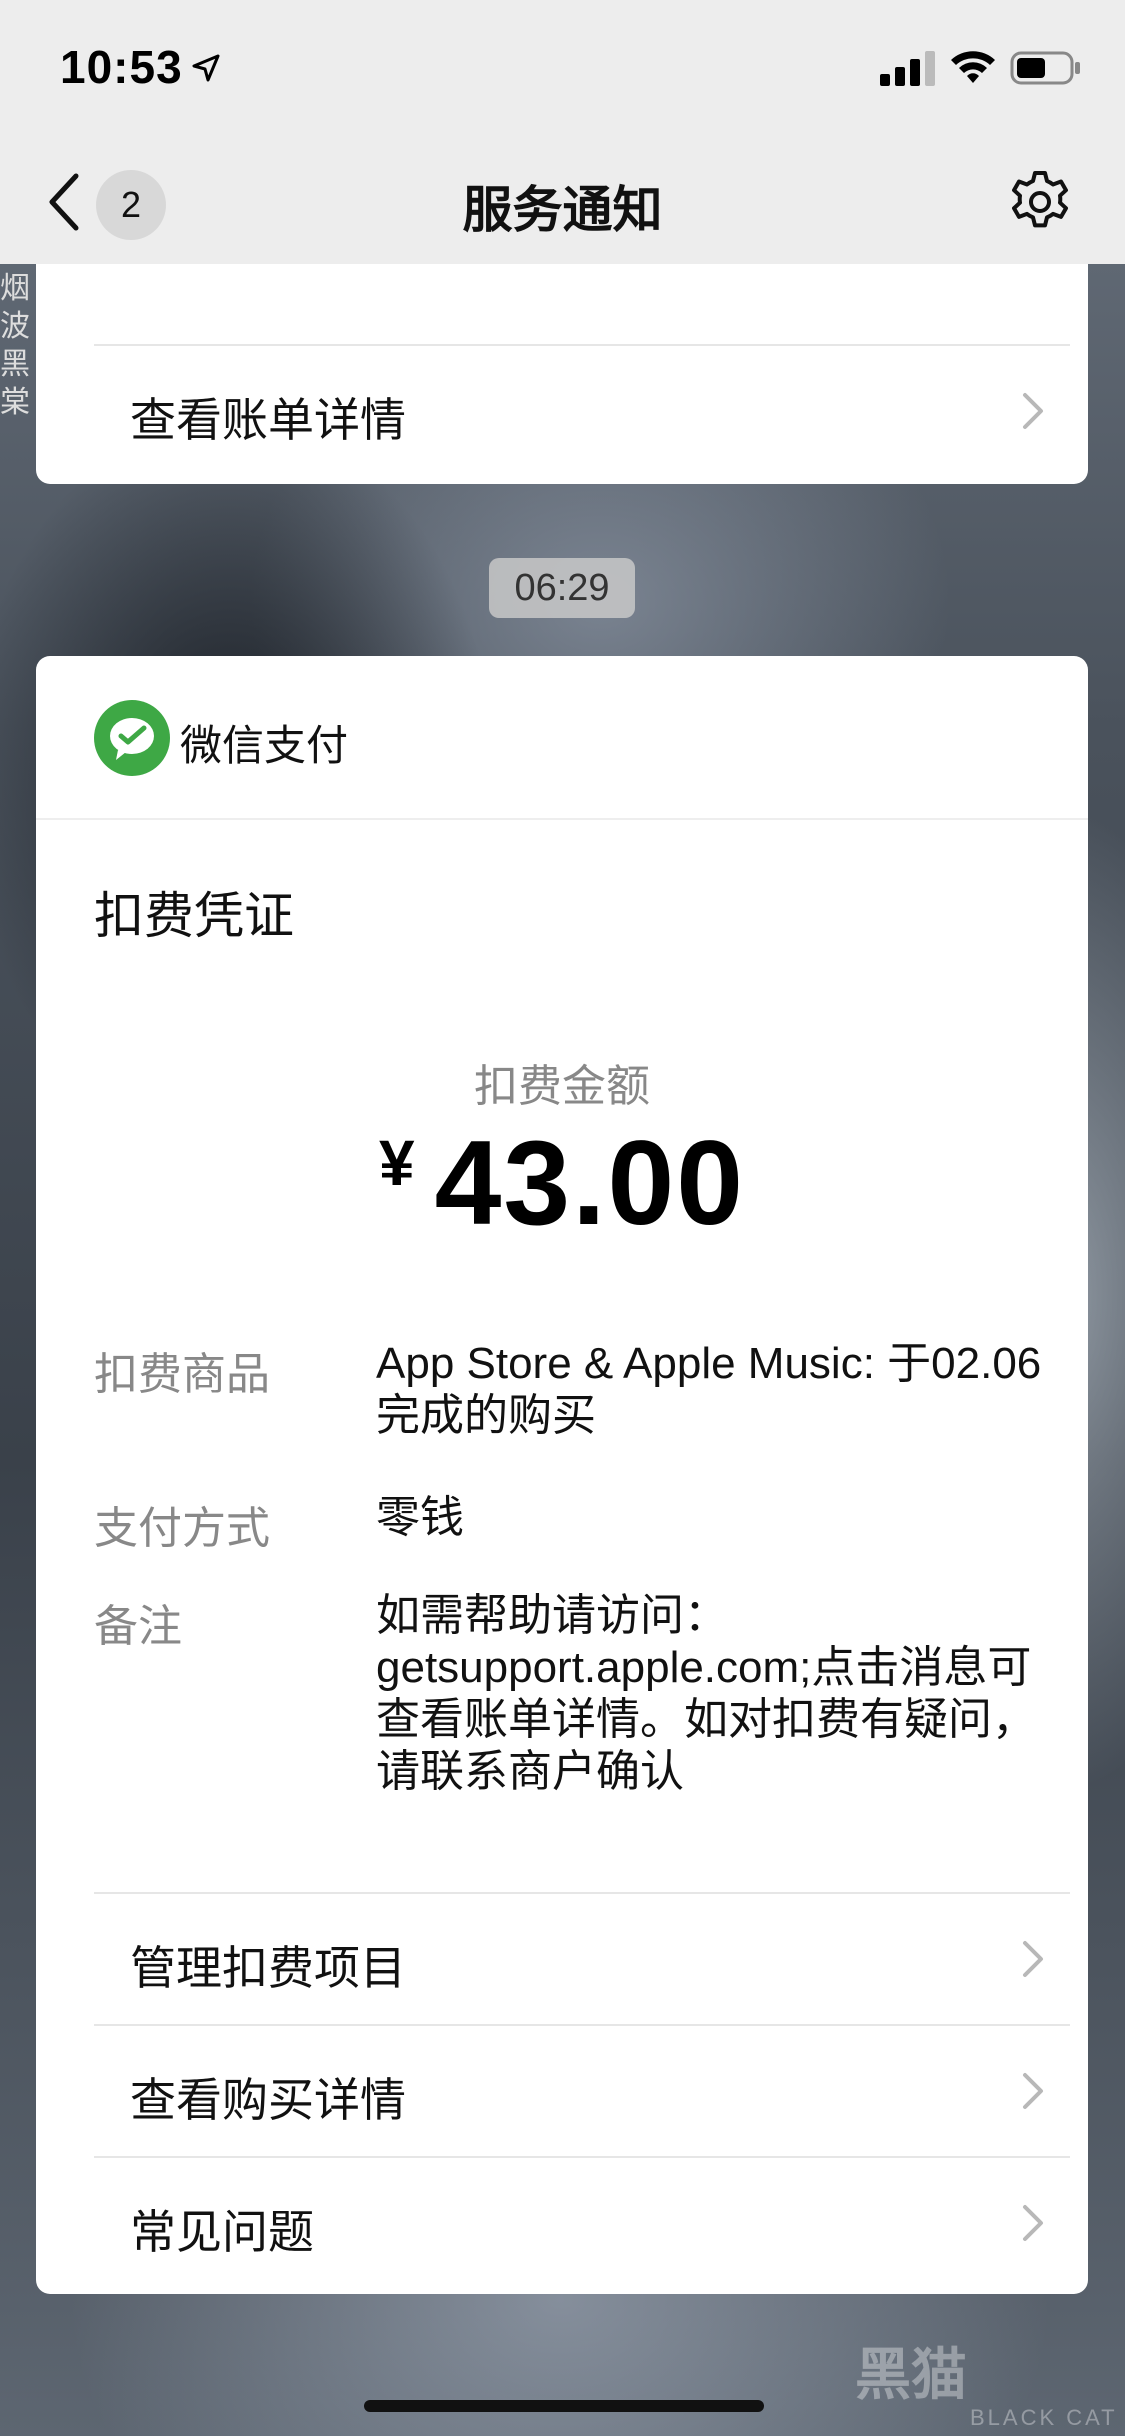 This screenshot has height=2436, width=1125. Describe the element at coordinates (562, 210) in the screenshot. I see `page-title: 服务通知` at that location.